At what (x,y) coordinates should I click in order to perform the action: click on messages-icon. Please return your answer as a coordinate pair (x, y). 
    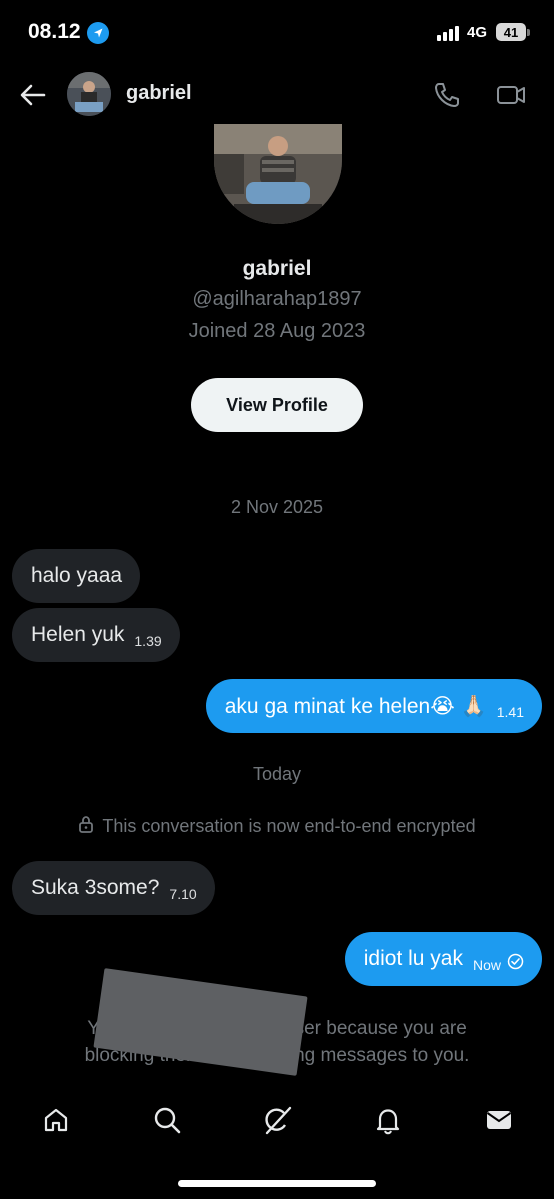
    Looking at the image, I should click on (499, 1120).